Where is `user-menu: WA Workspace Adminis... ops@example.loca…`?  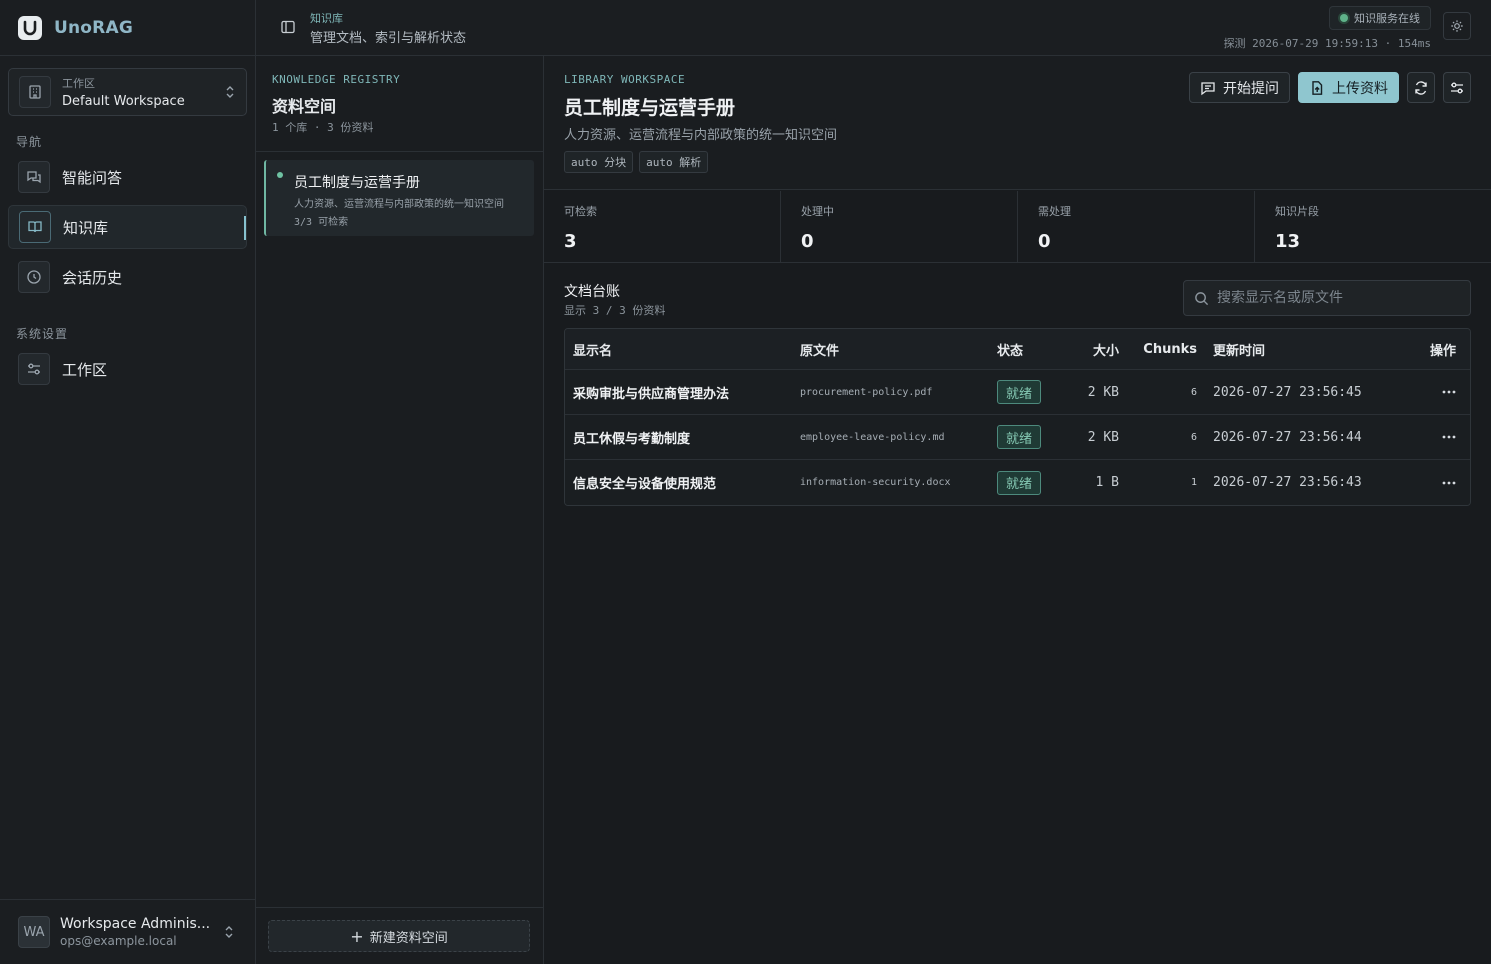
user-menu: WA Workspace Adminis... ops@example.loca… is located at coordinates (127, 931).